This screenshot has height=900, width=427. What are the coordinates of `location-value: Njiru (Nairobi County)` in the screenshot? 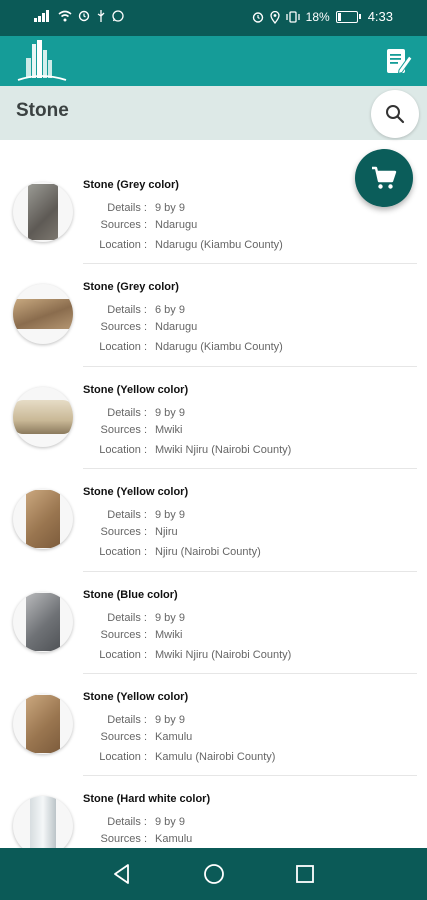 It's located at (208, 552).